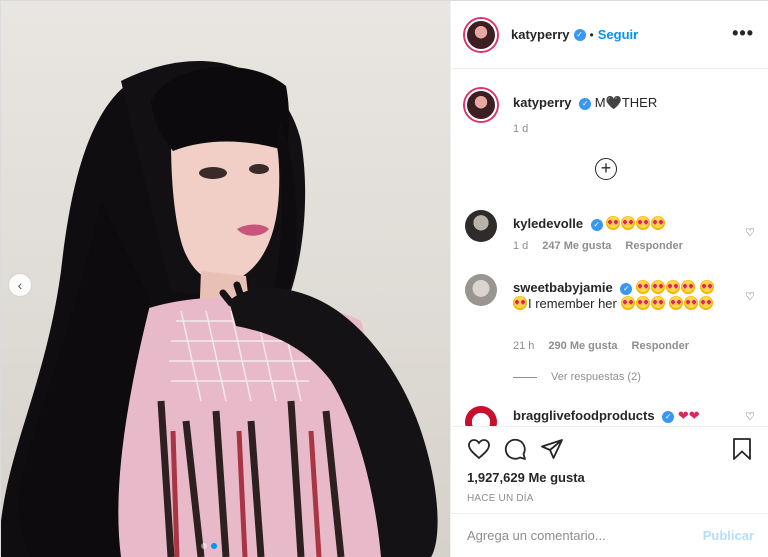 Image resolution: width=768 pixels, height=557 pixels. Describe the element at coordinates (481, 105) in the screenshot. I see `caption-avatar` at that location.